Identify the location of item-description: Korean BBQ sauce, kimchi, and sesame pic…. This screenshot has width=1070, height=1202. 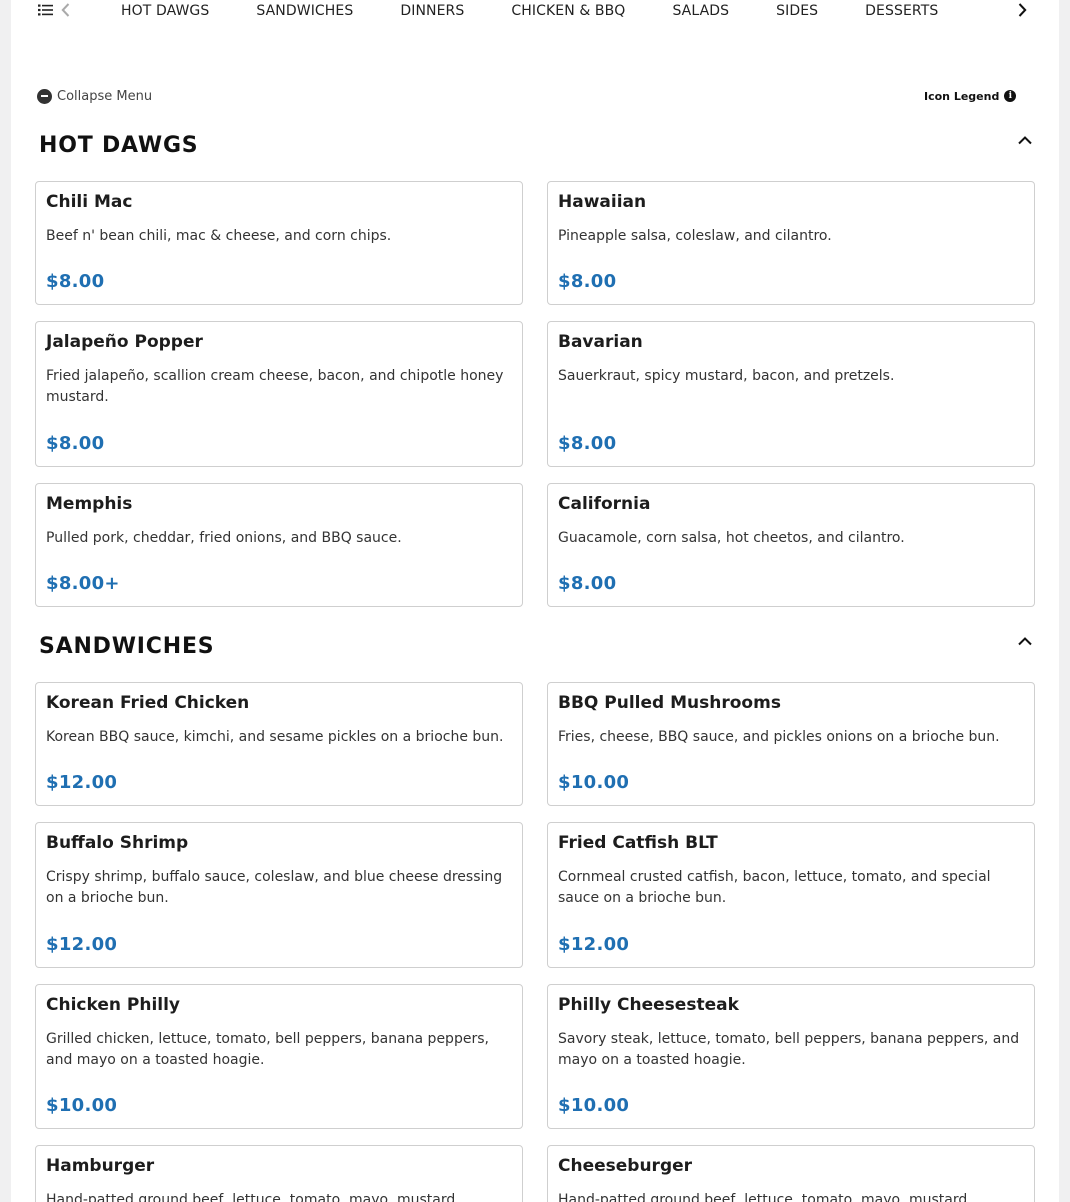
(275, 737).